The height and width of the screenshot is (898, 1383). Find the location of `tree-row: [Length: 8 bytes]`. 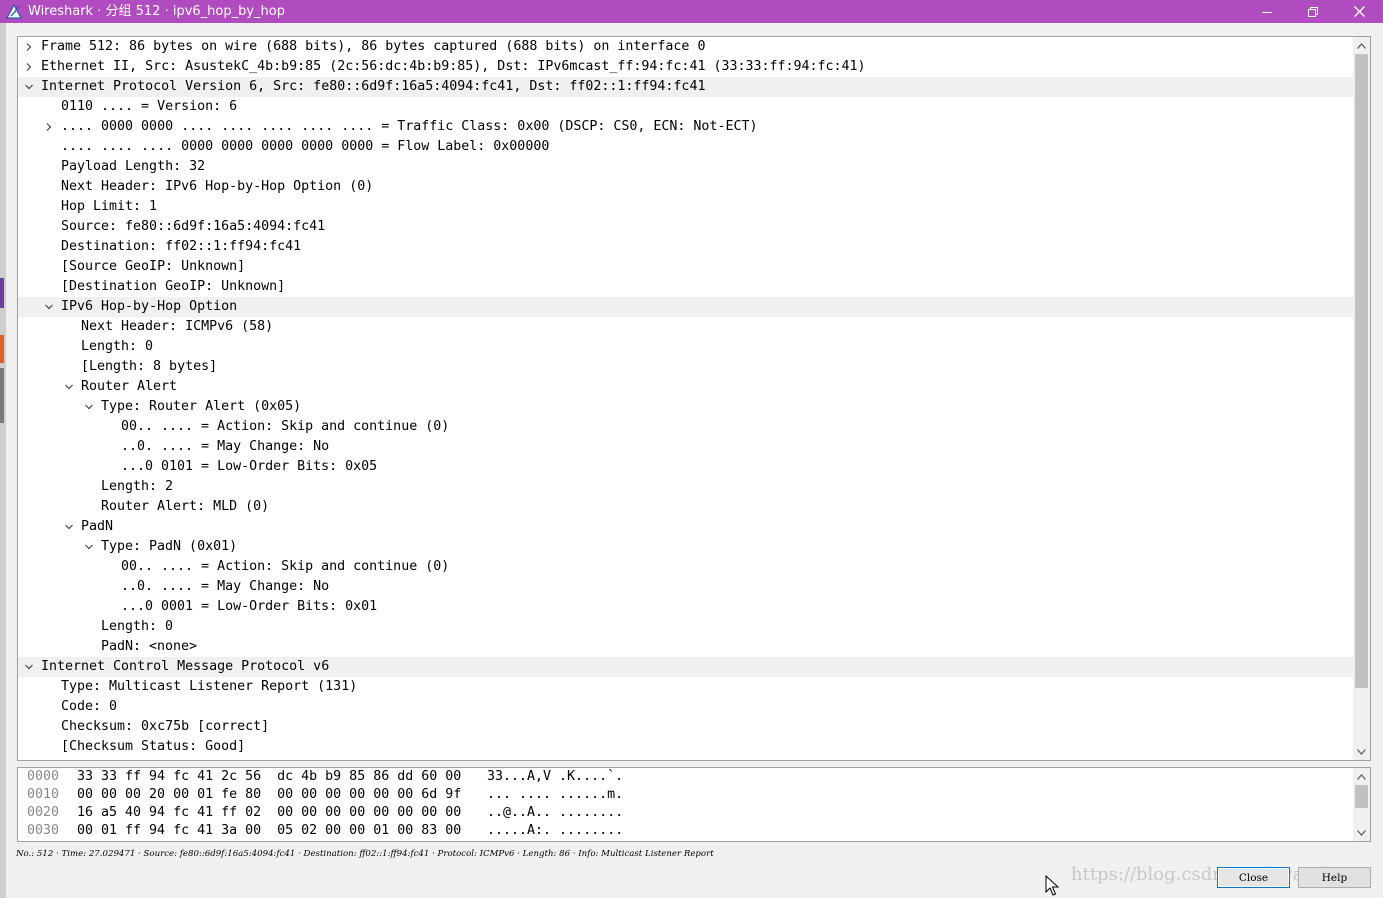

tree-row: [Length: 8 bytes] is located at coordinates (686, 367).